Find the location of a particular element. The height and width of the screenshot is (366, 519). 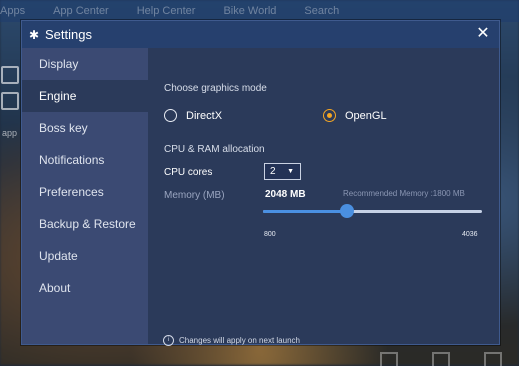

chevron-down-icon: ▼ is located at coordinates (290, 171).